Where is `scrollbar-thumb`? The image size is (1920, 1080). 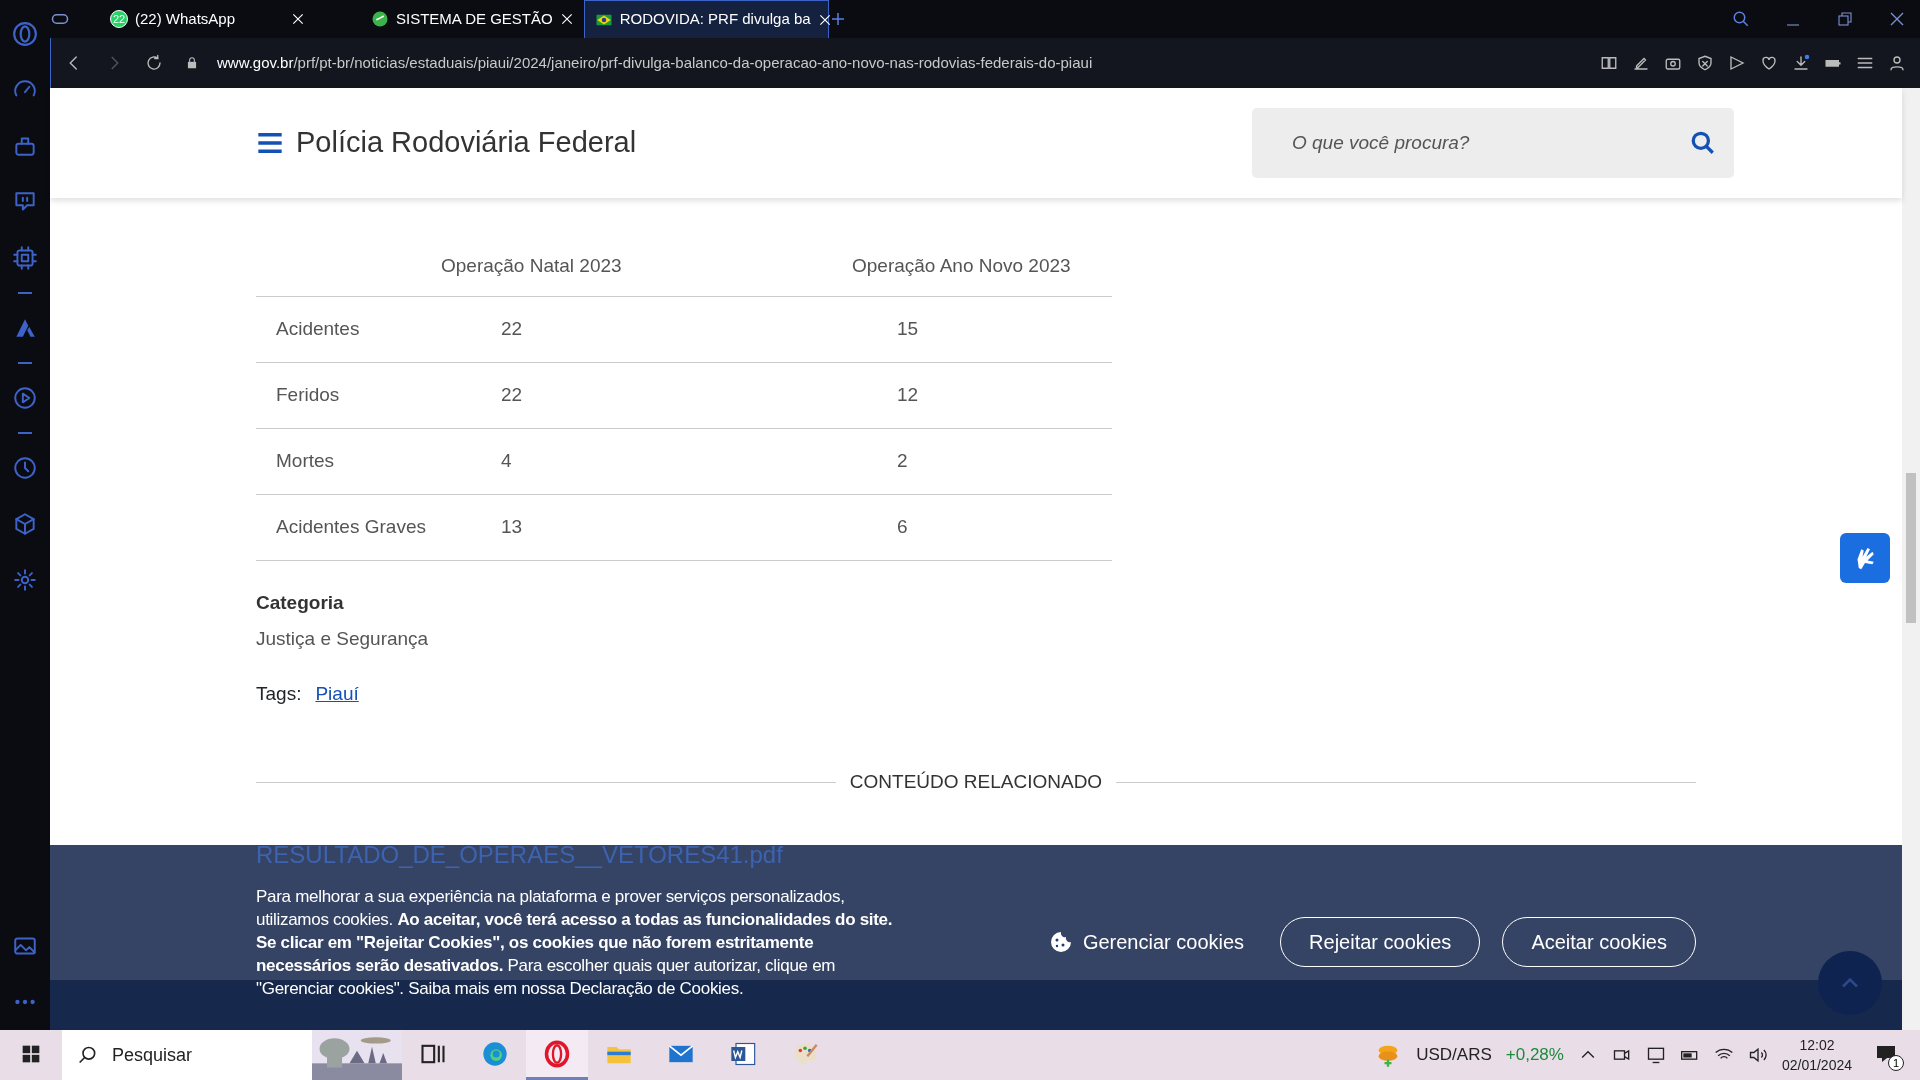 scrollbar-thumb is located at coordinates (1911, 548).